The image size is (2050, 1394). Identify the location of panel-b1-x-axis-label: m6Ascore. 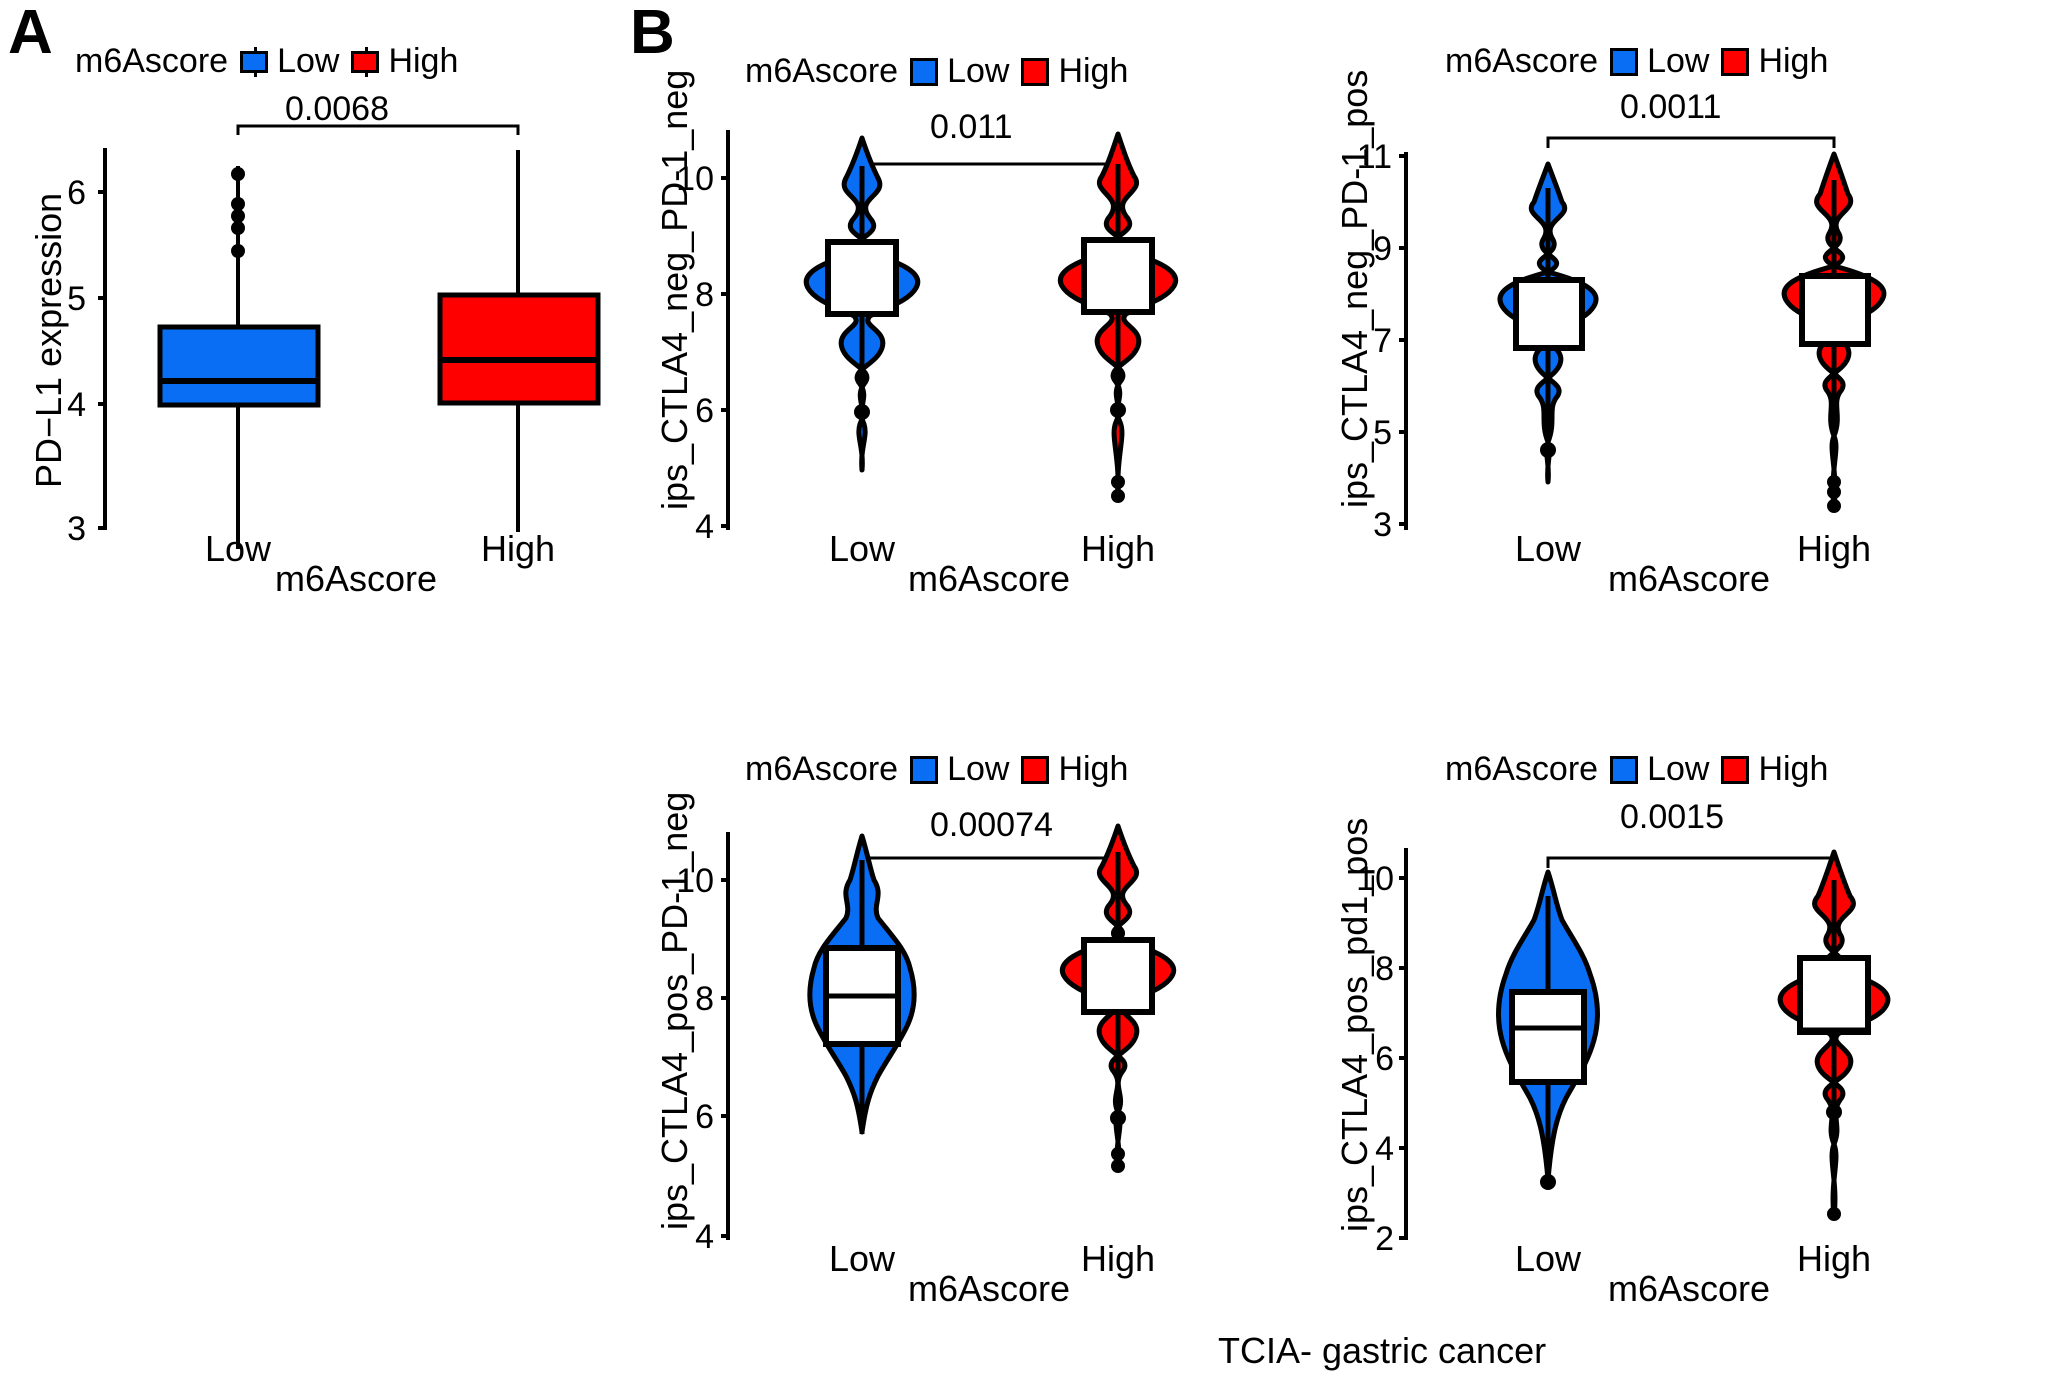
(989, 578).